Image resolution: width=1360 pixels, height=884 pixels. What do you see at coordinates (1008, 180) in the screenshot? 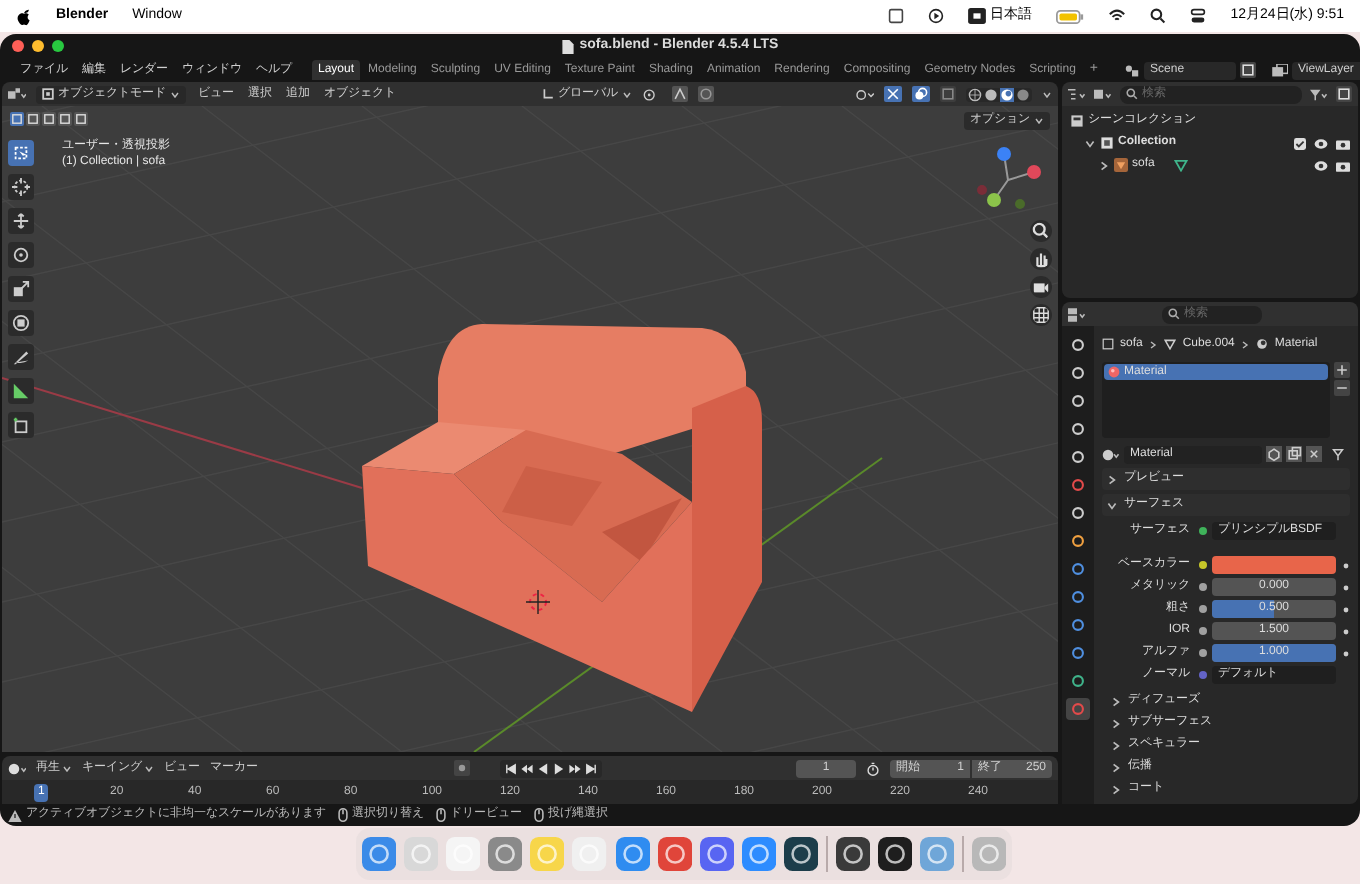
I see `navigation-gizmo-icon` at bounding box center [1008, 180].